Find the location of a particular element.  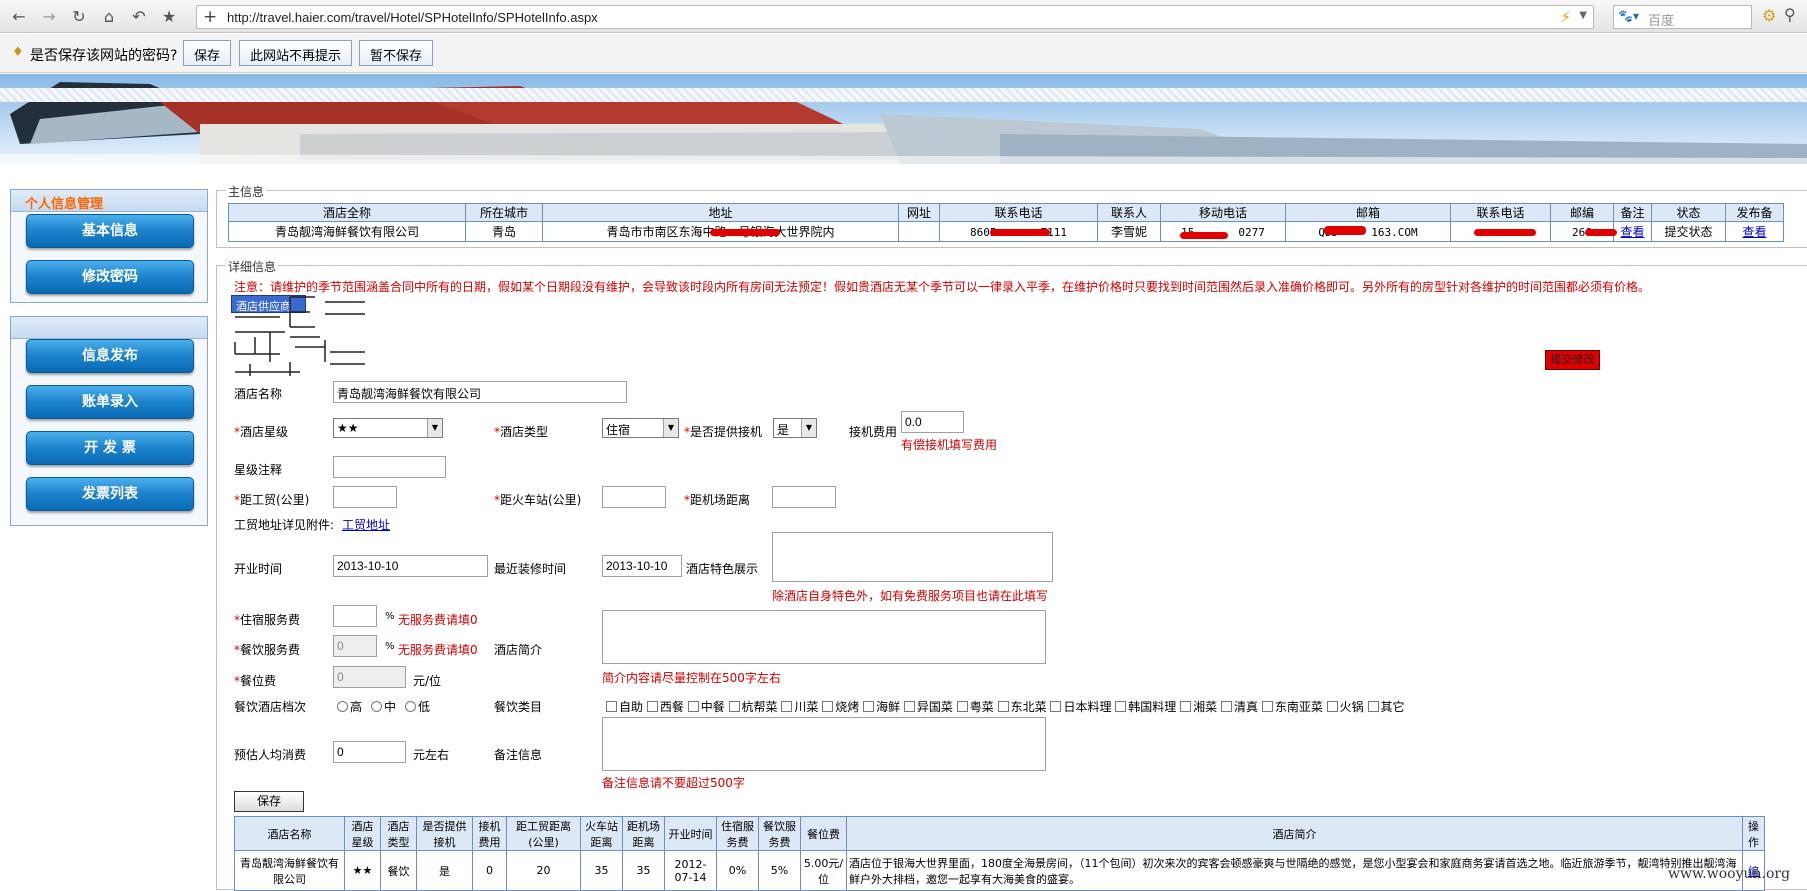

scribble-graphic is located at coordinates (299, 336).